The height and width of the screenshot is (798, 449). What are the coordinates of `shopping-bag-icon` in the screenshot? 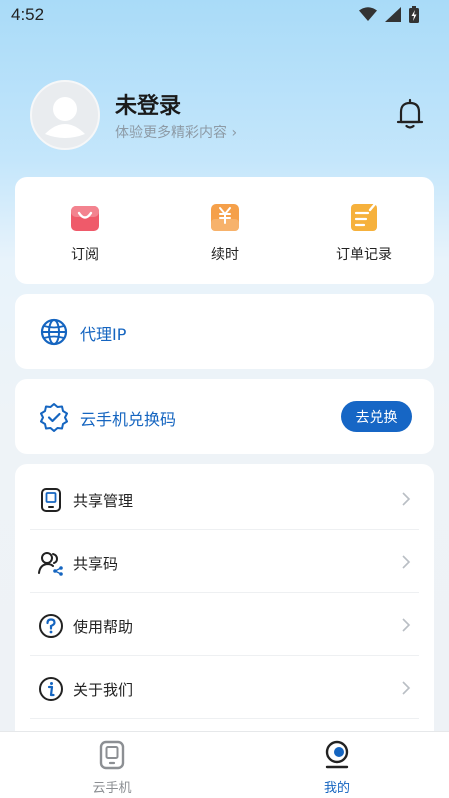 It's located at (85, 218).